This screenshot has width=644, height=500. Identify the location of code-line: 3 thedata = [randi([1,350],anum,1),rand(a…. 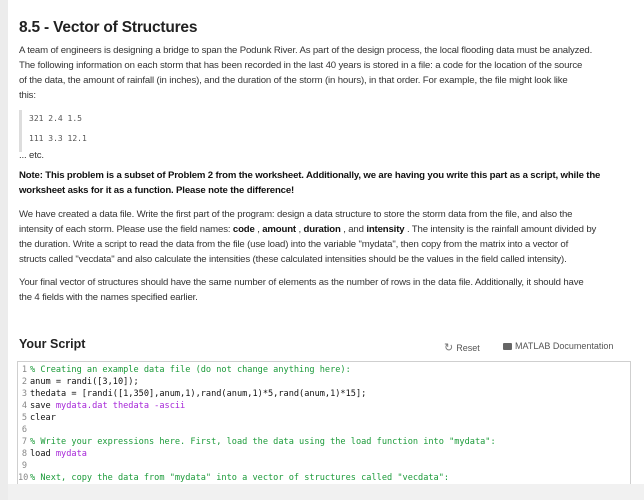
(192, 394).